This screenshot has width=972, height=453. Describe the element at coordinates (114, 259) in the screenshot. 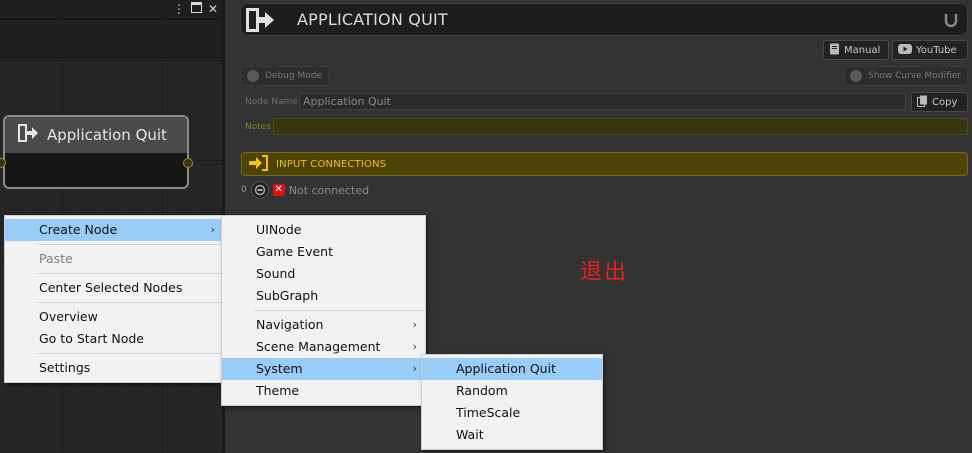

I see `menu-item-paste: Paste` at that location.